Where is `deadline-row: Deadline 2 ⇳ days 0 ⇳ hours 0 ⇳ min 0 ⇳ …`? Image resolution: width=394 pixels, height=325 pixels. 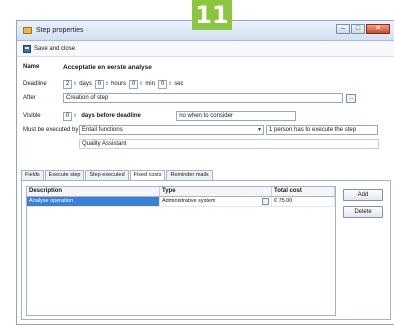 deadline-row: Deadline 2 ⇳ days 0 ⇳ hours 0 ⇳ min 0 ⇳ … is located at coordinates (105, 84).